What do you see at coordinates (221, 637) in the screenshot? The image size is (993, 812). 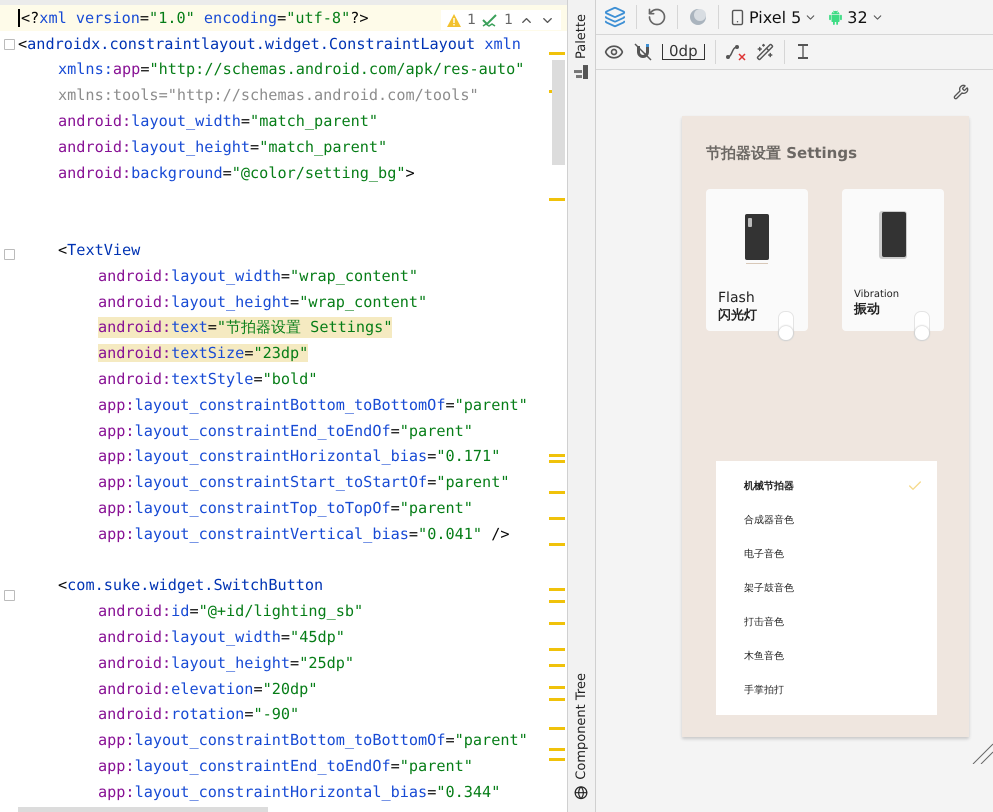 I see `code-line: android:layout_width="45dp"` at bounding box center [221, 637].